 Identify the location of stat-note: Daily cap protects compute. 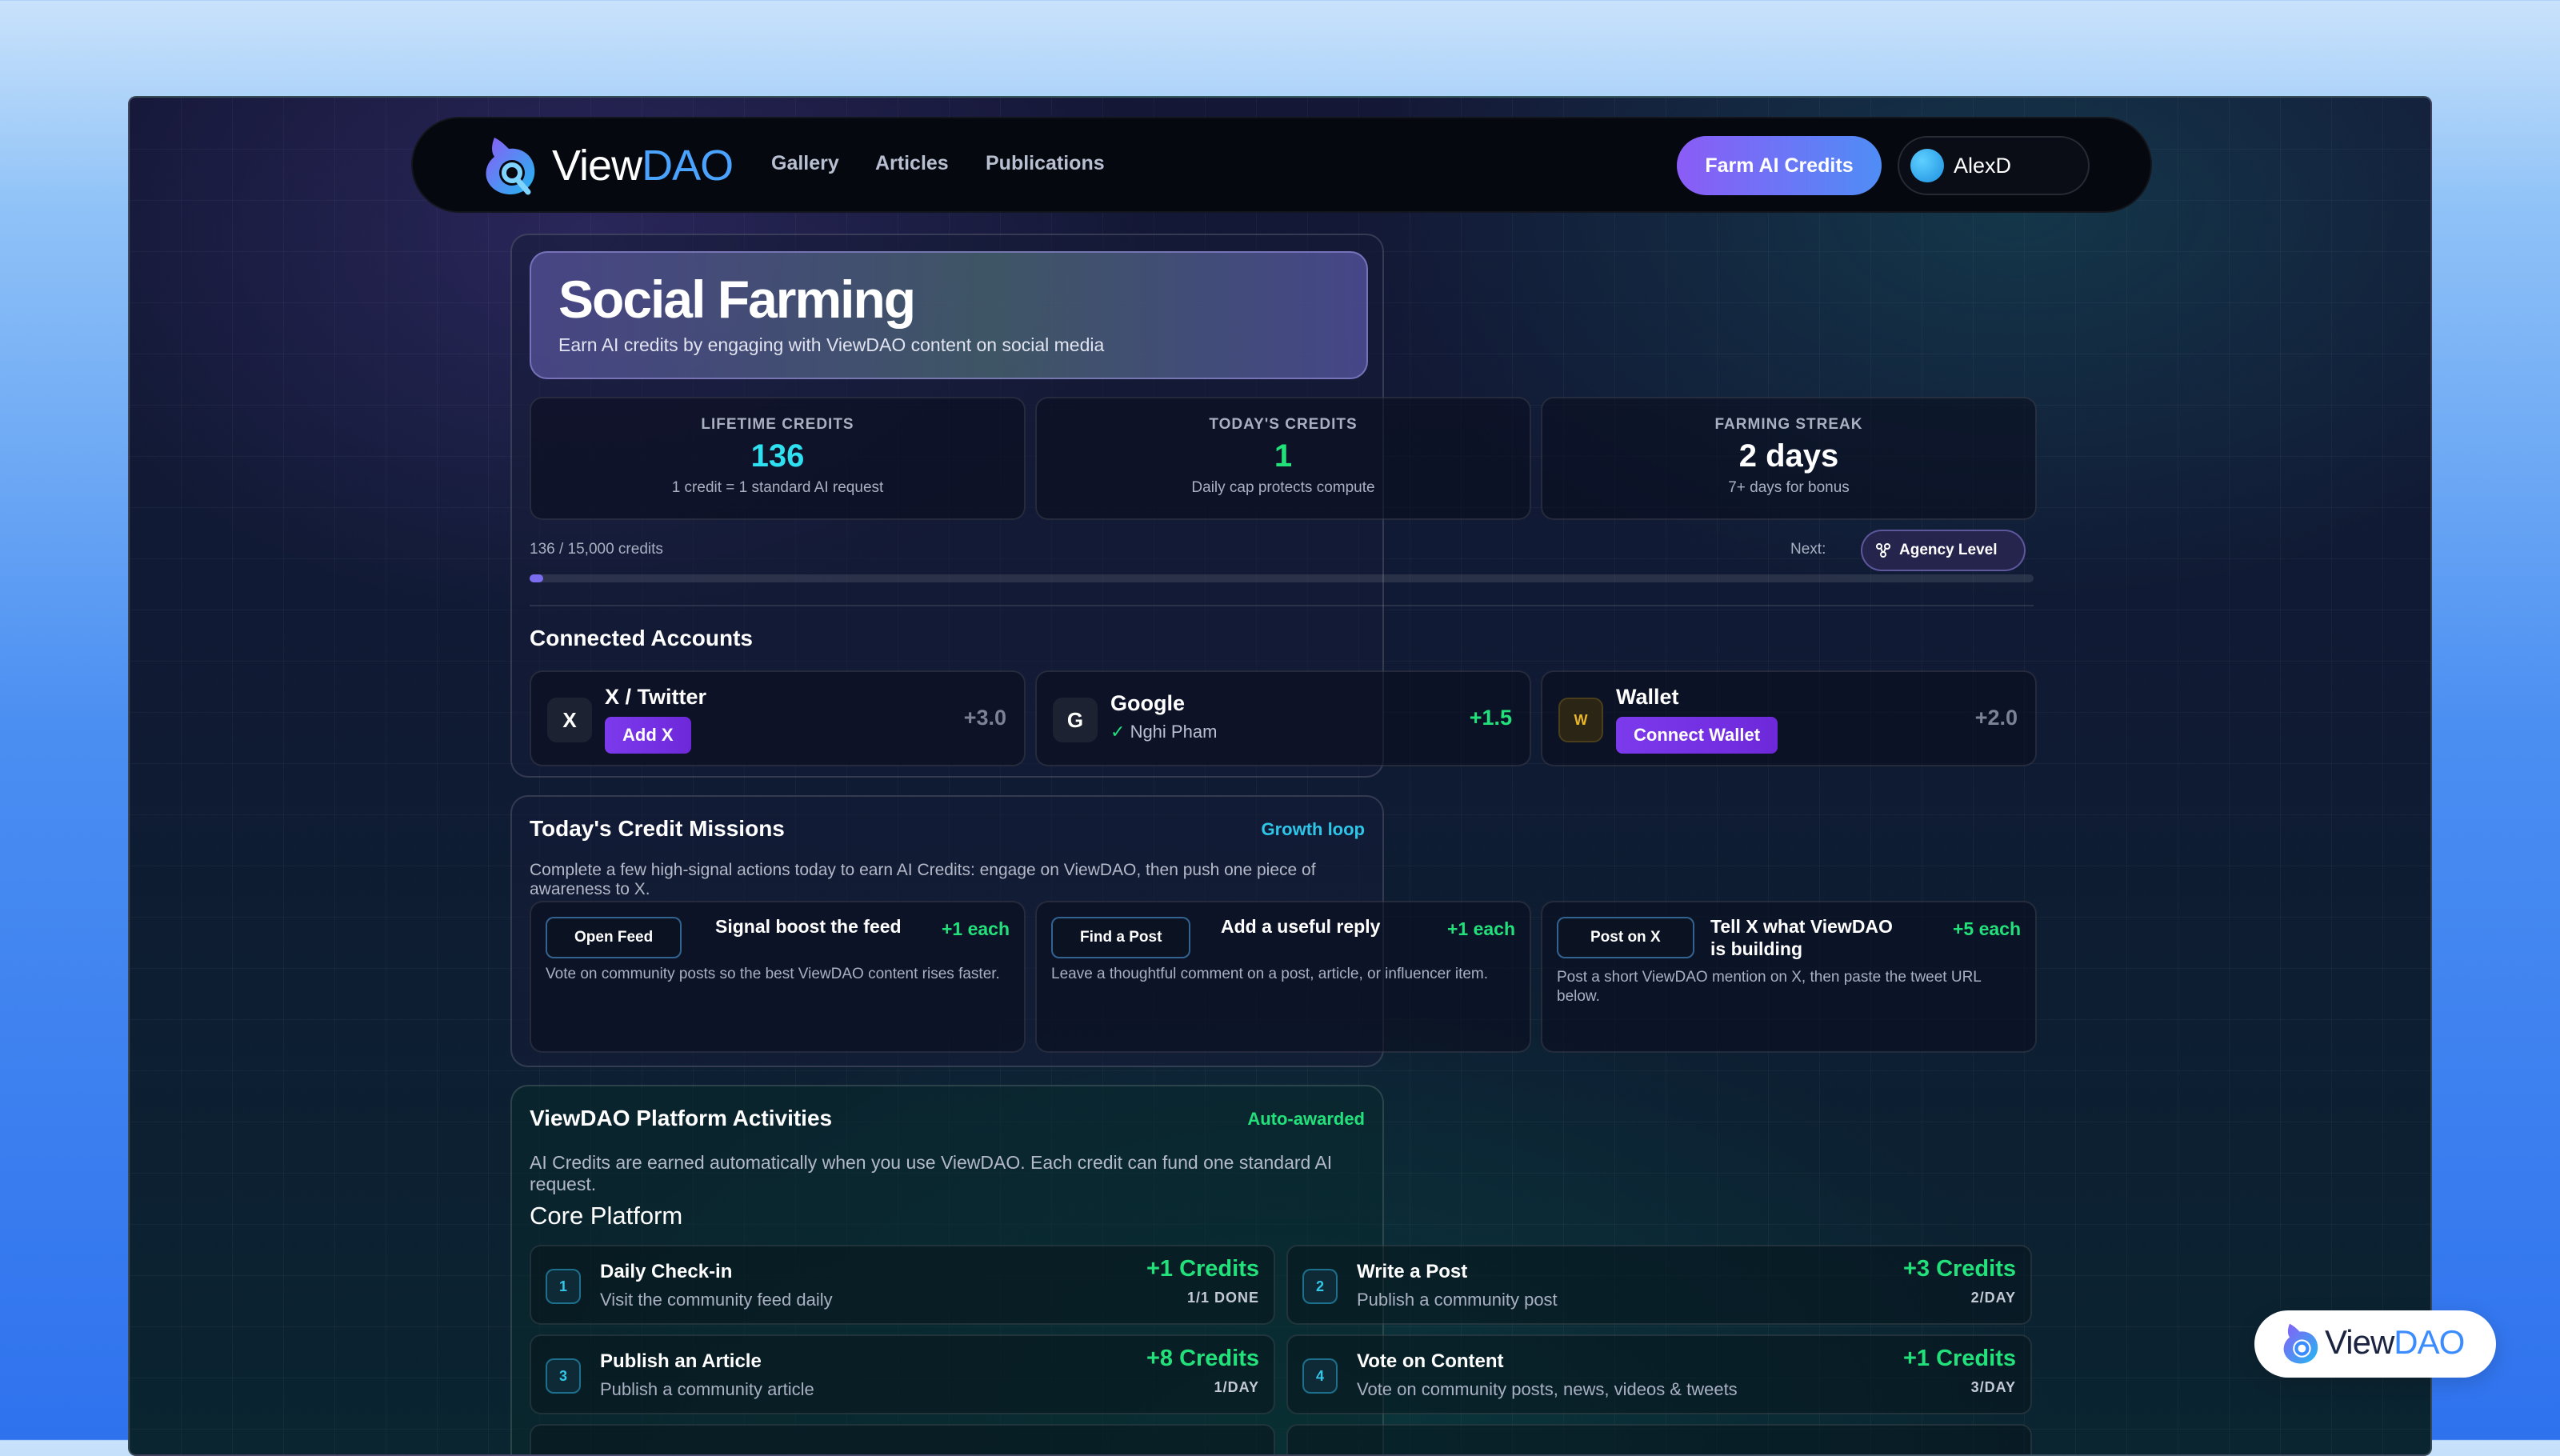
(1283, 487).